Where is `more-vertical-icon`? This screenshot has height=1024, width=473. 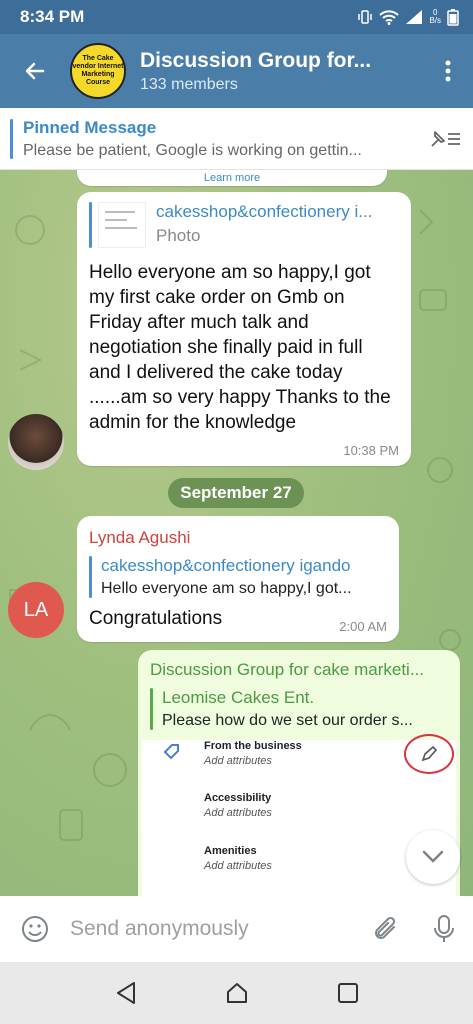 more-vertical-icon is located at coordinates (448, 71).